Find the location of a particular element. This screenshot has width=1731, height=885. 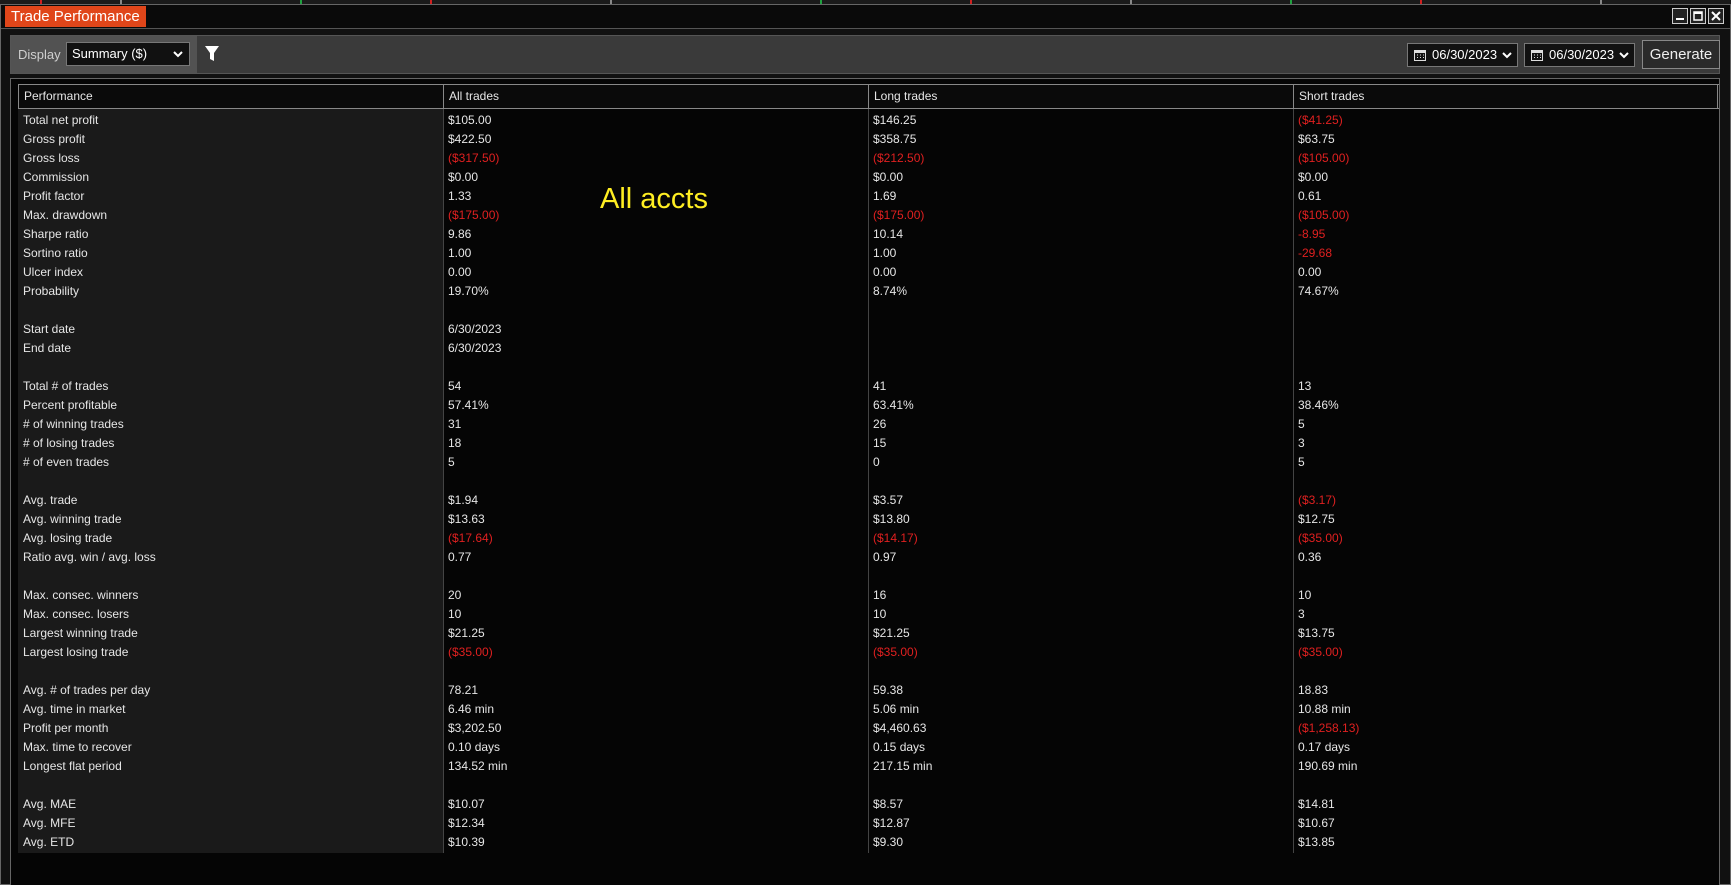

long-trades-value: 8.74% is located at coordinates (890, 291).